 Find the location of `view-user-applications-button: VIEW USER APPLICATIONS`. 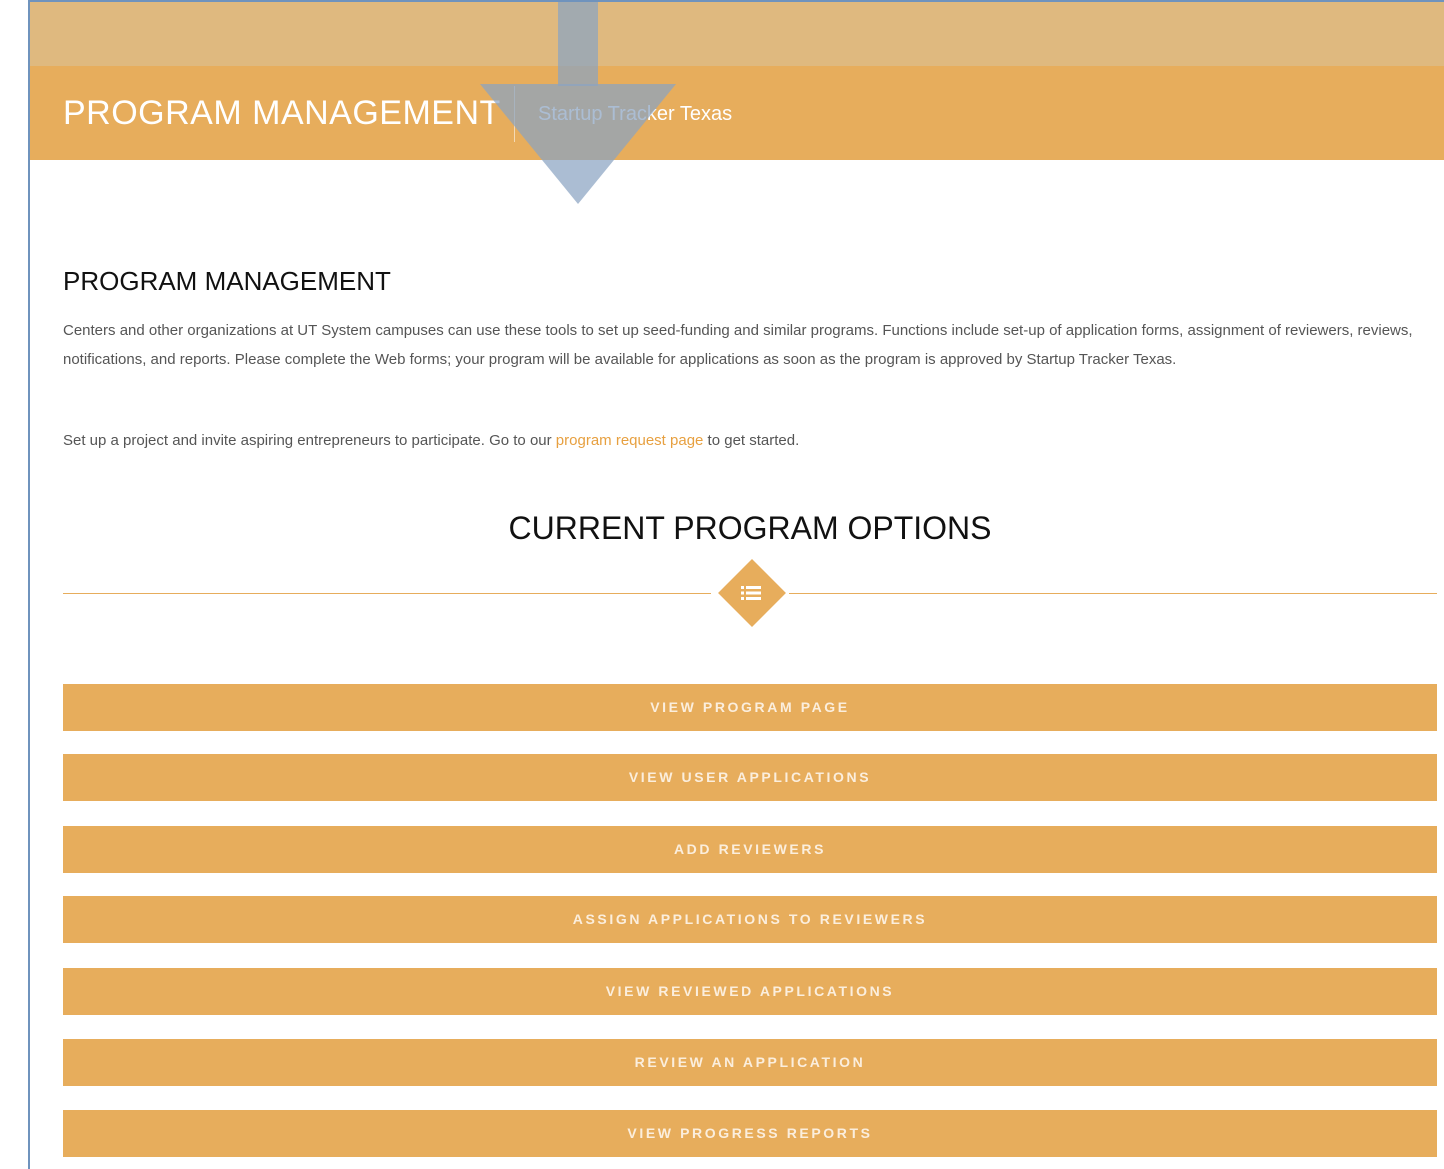

view-user-applications-button: VIEW USER APPLICATIONS is located at coordinates (750, 777).